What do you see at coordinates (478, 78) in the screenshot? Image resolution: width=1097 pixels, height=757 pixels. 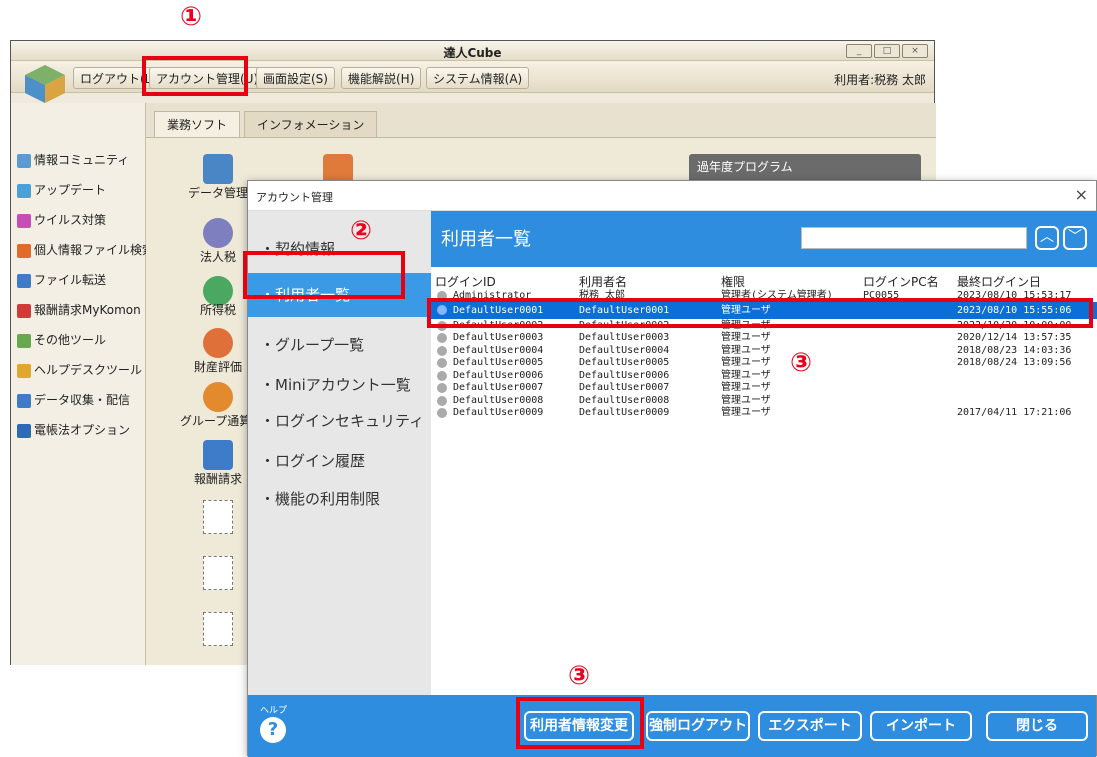 I see `menu-system-info: システム情報(A)` at bounding box center [478, 78].